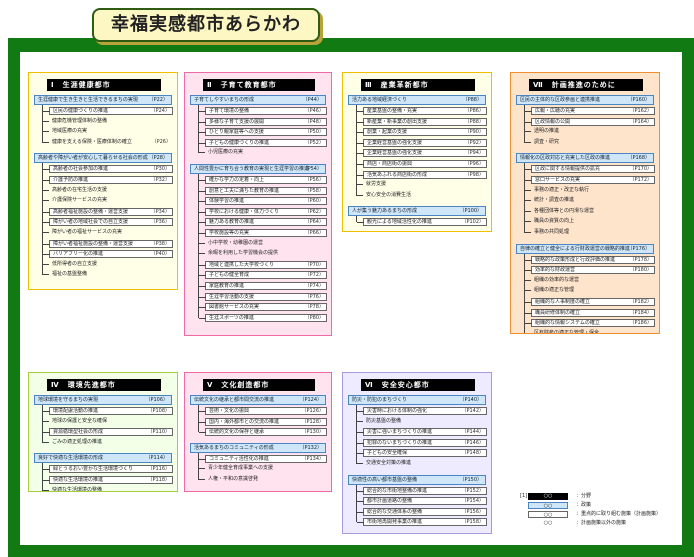 This screenshot has width=694, height=557. I want to click on legend-text: ：重点的に取り組む施策（計画施策）, so click(619, 514).